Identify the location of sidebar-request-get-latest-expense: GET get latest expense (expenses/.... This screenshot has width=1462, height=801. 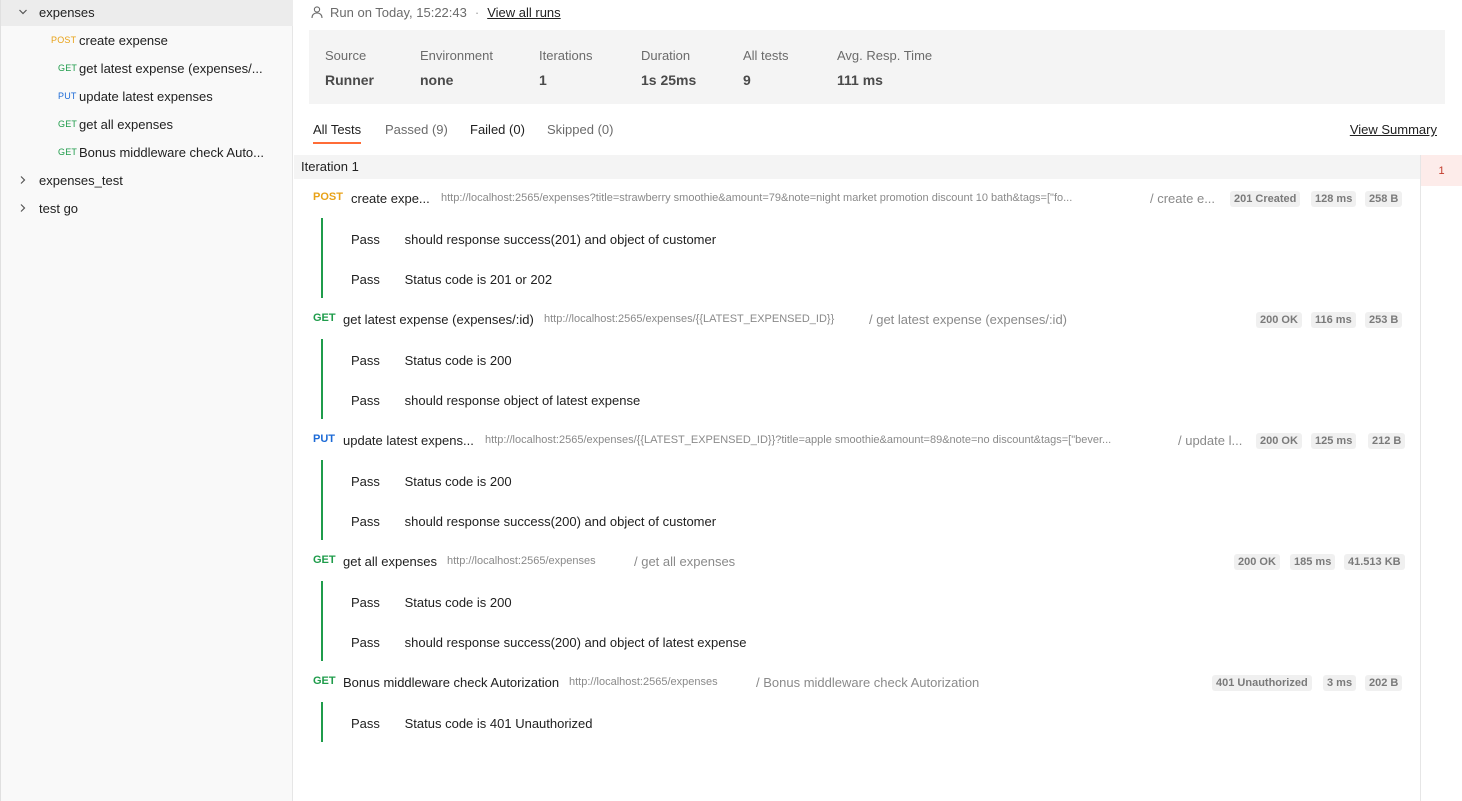
(147, 68).